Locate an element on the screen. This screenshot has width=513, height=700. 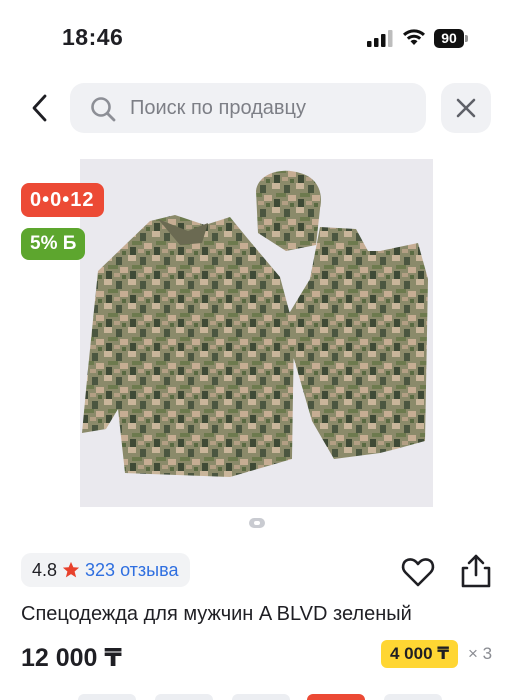
search-input is located at coordinates (273, 108).